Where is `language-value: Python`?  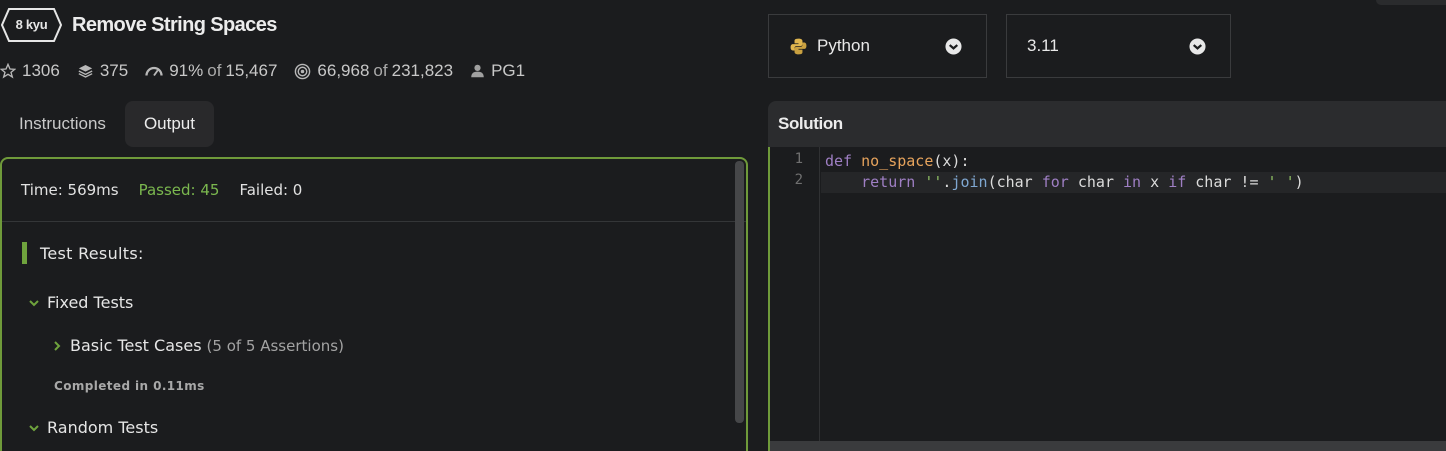 language-value: Python is located at coordinates (843, 45).